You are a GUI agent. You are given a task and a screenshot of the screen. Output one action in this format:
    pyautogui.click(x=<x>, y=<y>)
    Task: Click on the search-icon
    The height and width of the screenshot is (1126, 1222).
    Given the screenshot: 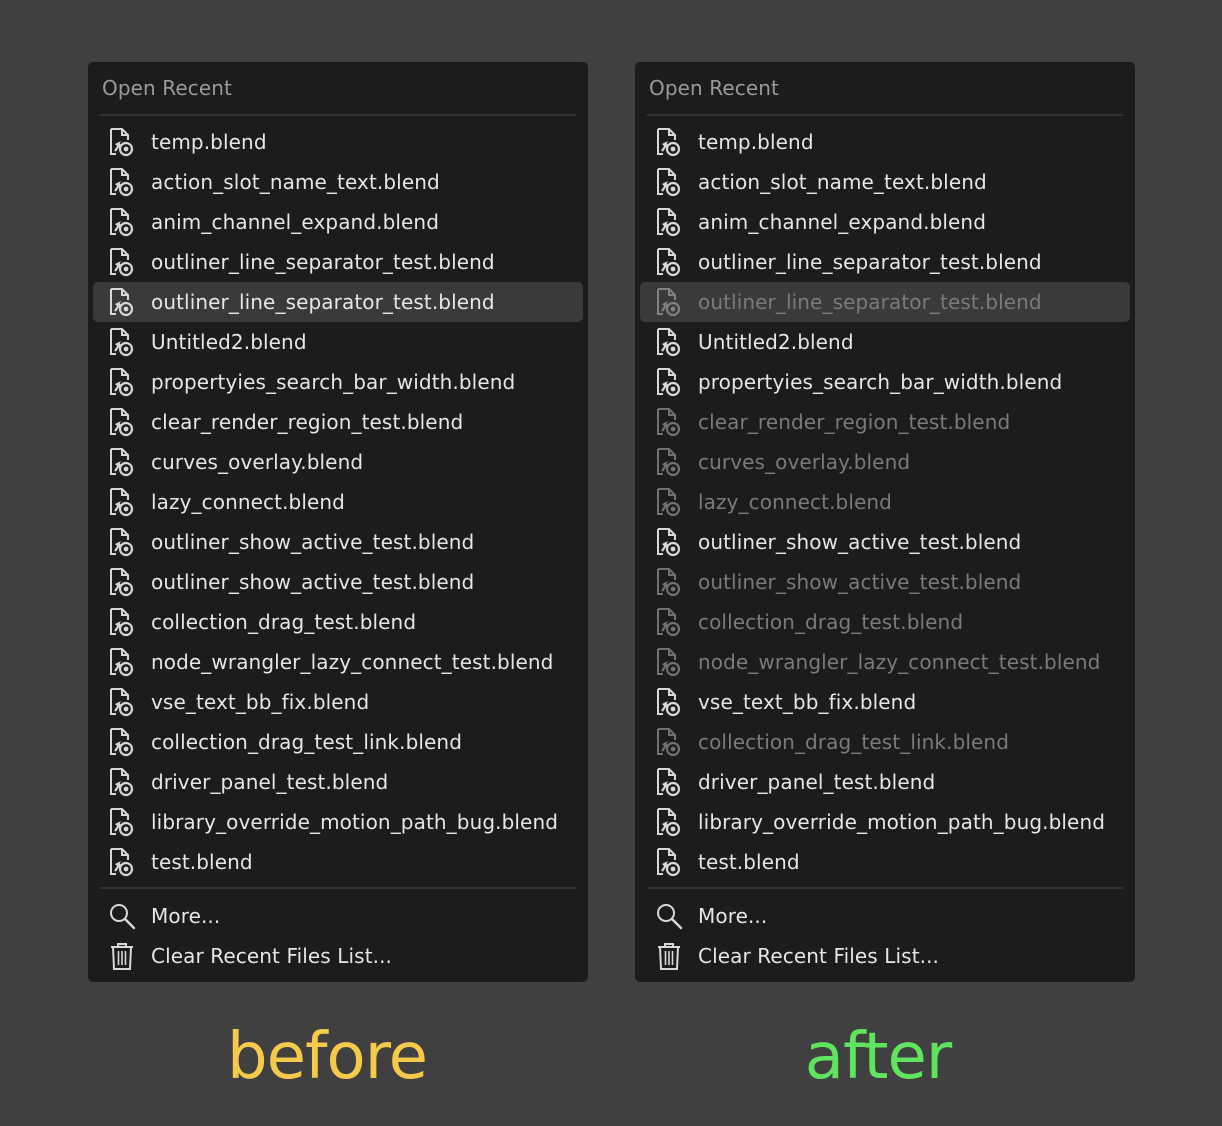 What is the action you would take?
    pyautogui.click(x=669, y=916)
    